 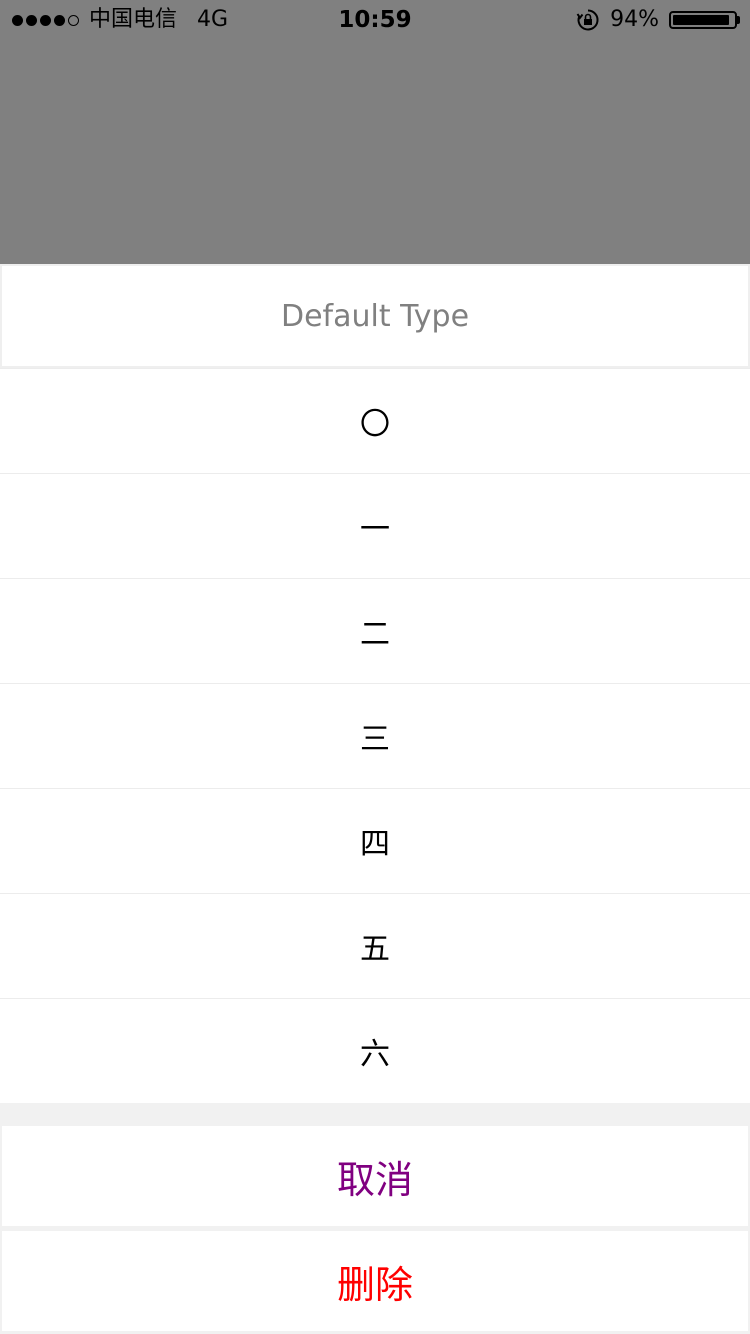 I want to click on battery-icon, so click(x=704, y=20).